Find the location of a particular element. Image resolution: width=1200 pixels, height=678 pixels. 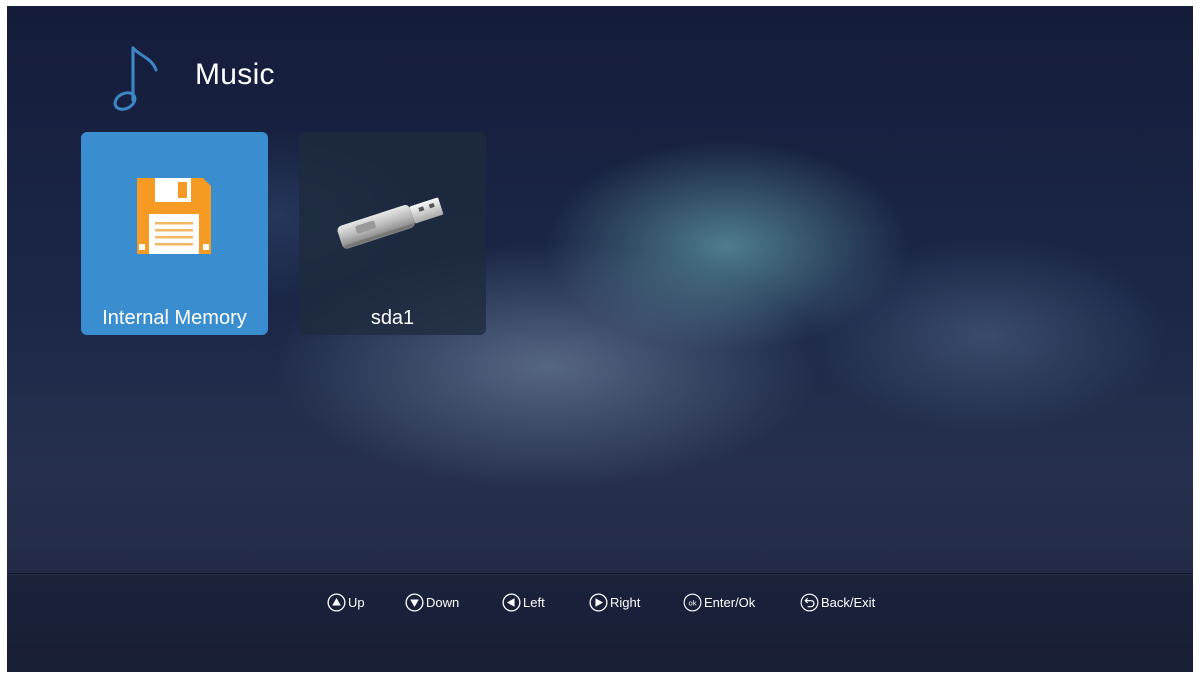

floppy-disk-icon is located at coordinates (174, 216).